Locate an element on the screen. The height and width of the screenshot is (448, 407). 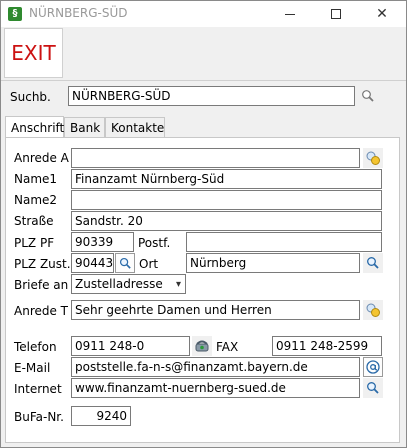
postf-field is located at coordinates (284, 242).